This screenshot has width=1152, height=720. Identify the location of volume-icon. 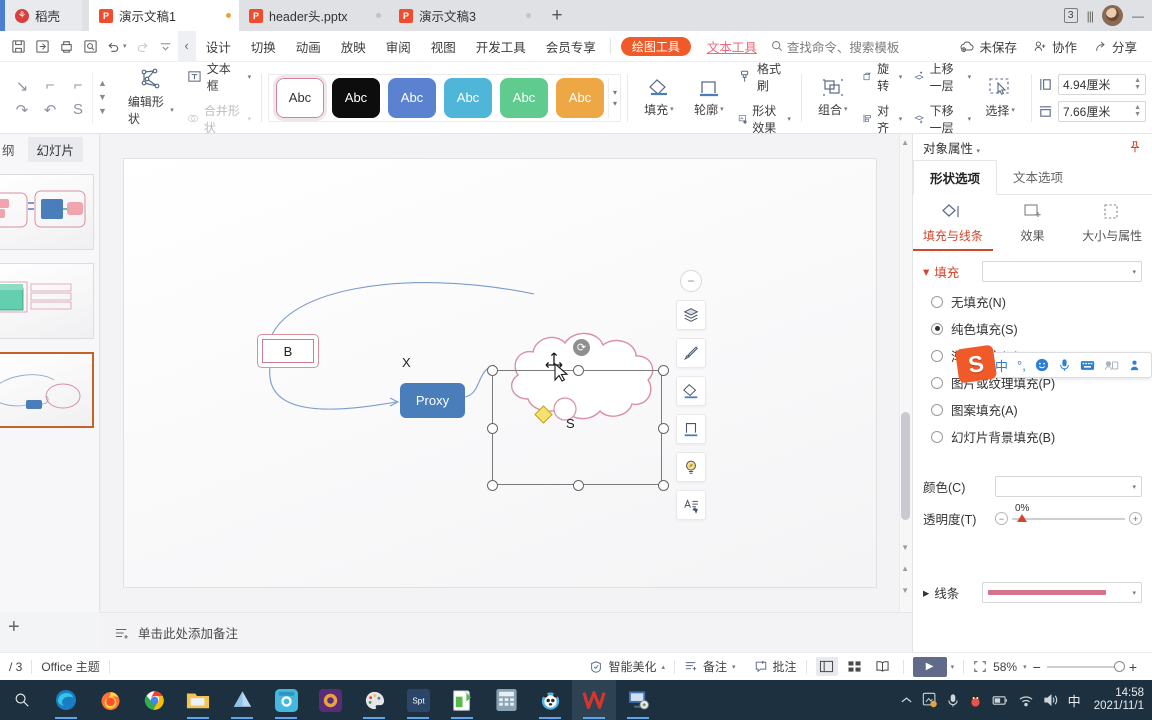
(1051, 700).